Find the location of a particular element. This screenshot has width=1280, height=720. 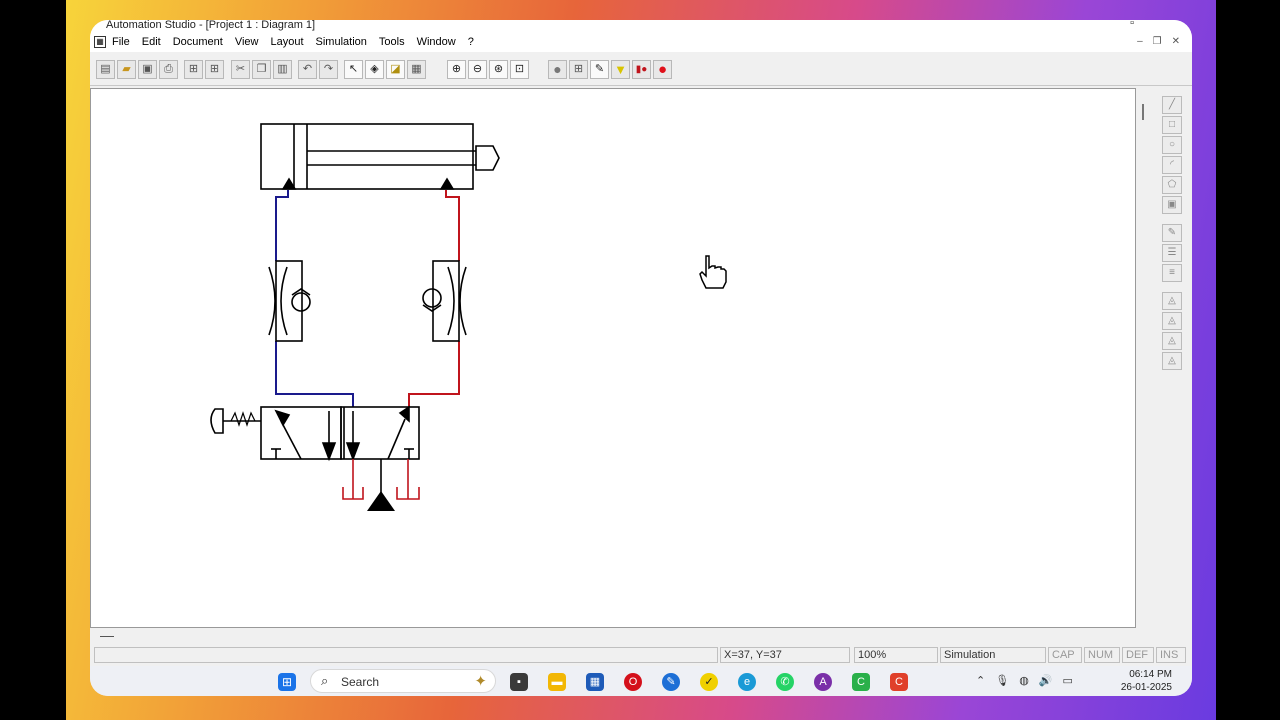

status-zoom: 100% is located at coordinates (896, 655).